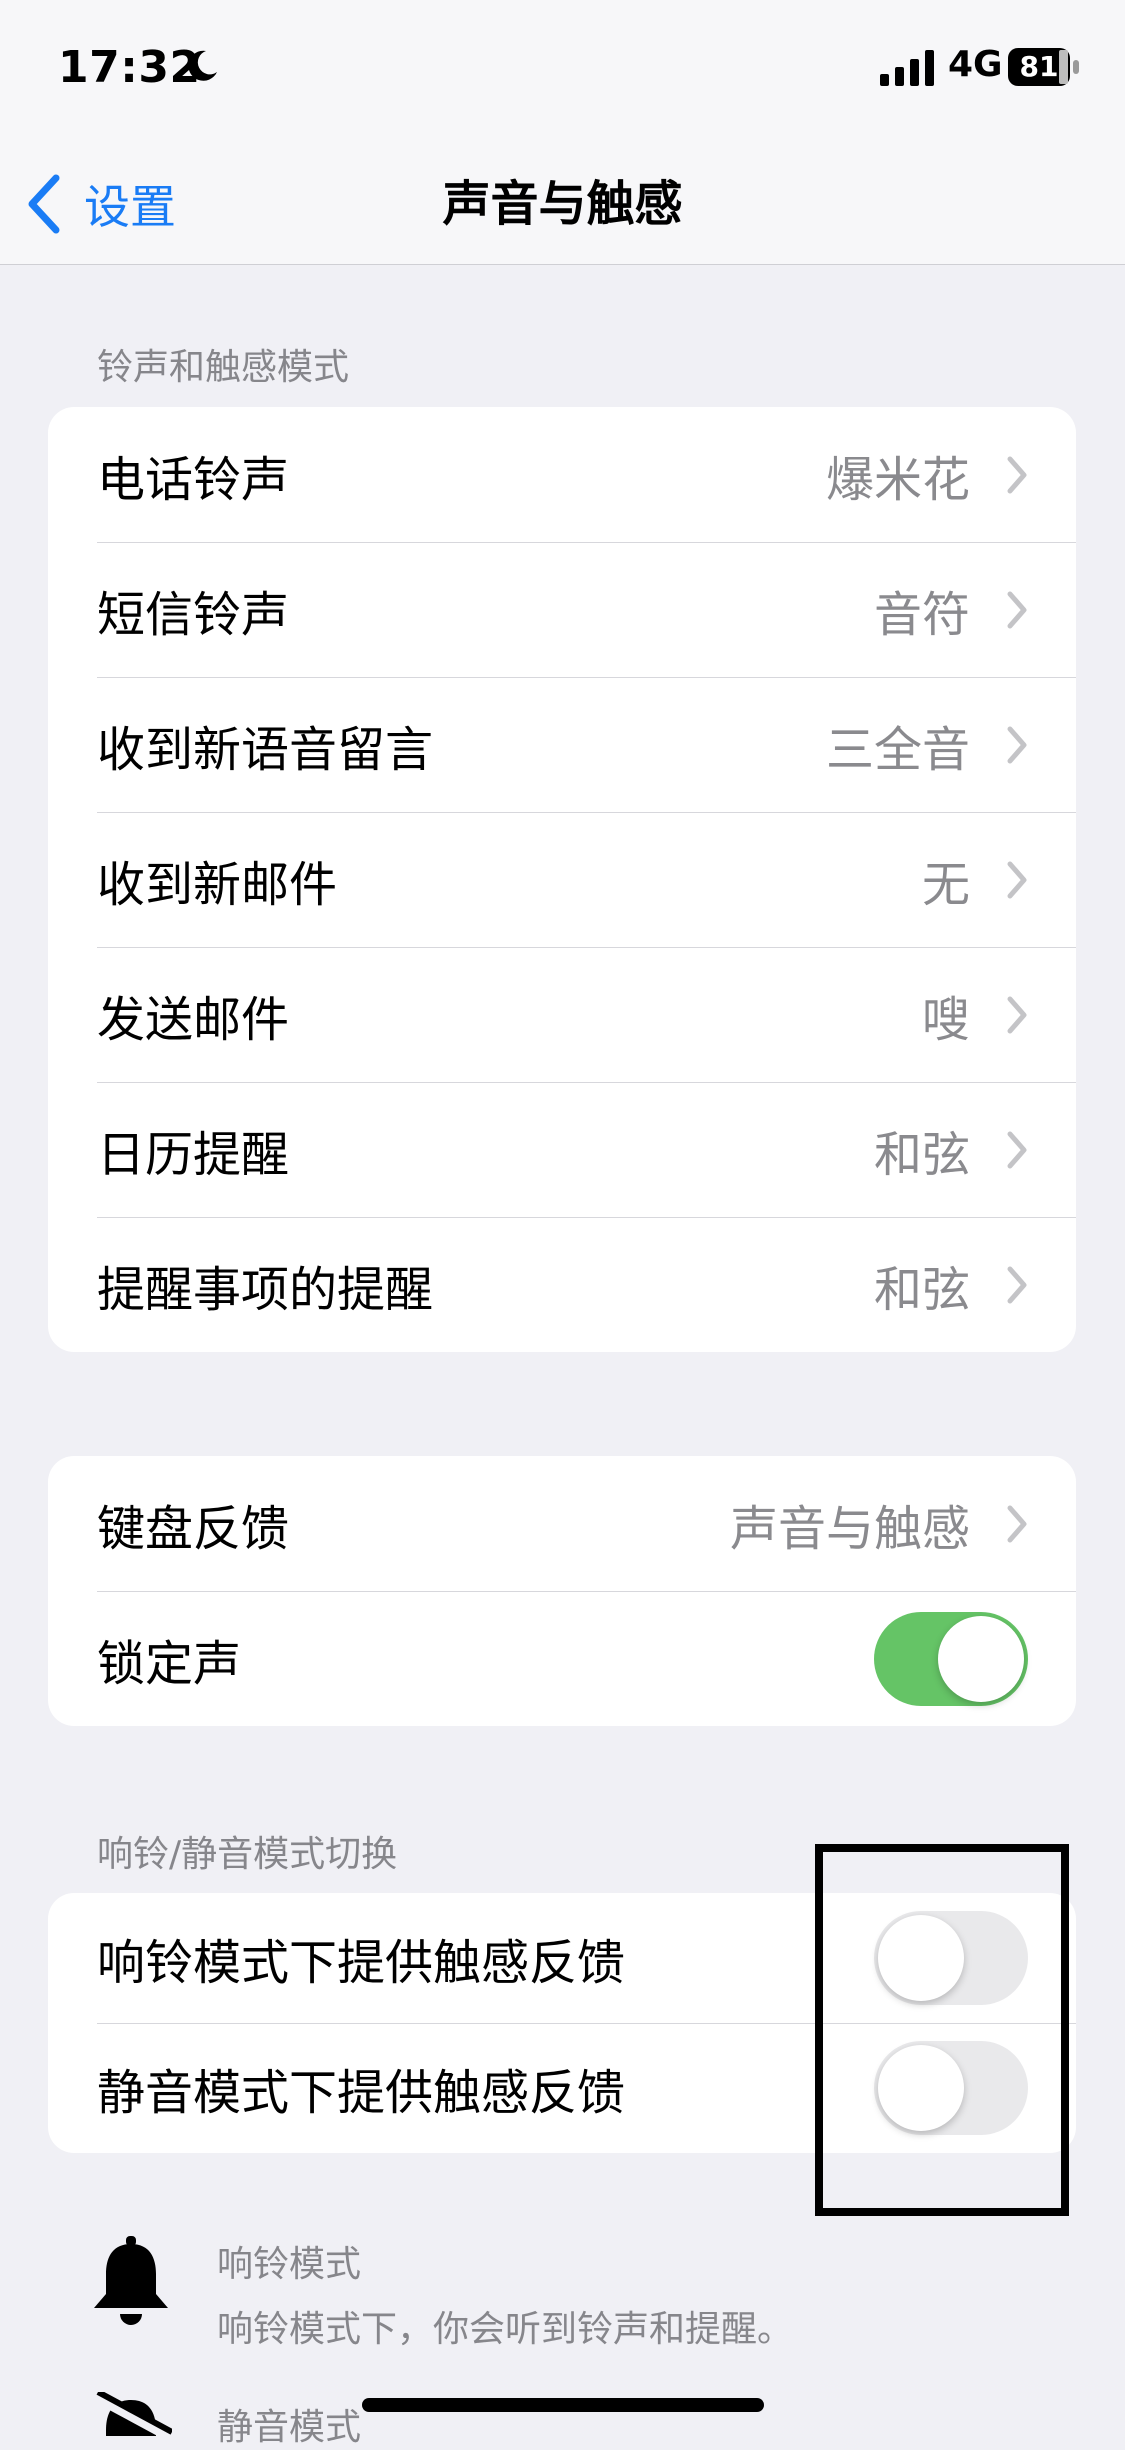 This screenshot has height=2450, width=1125. What do you see at coordinates (921, 614) in the screenshot?
I see `row-value: 音符` at bounding box center [921, 614].